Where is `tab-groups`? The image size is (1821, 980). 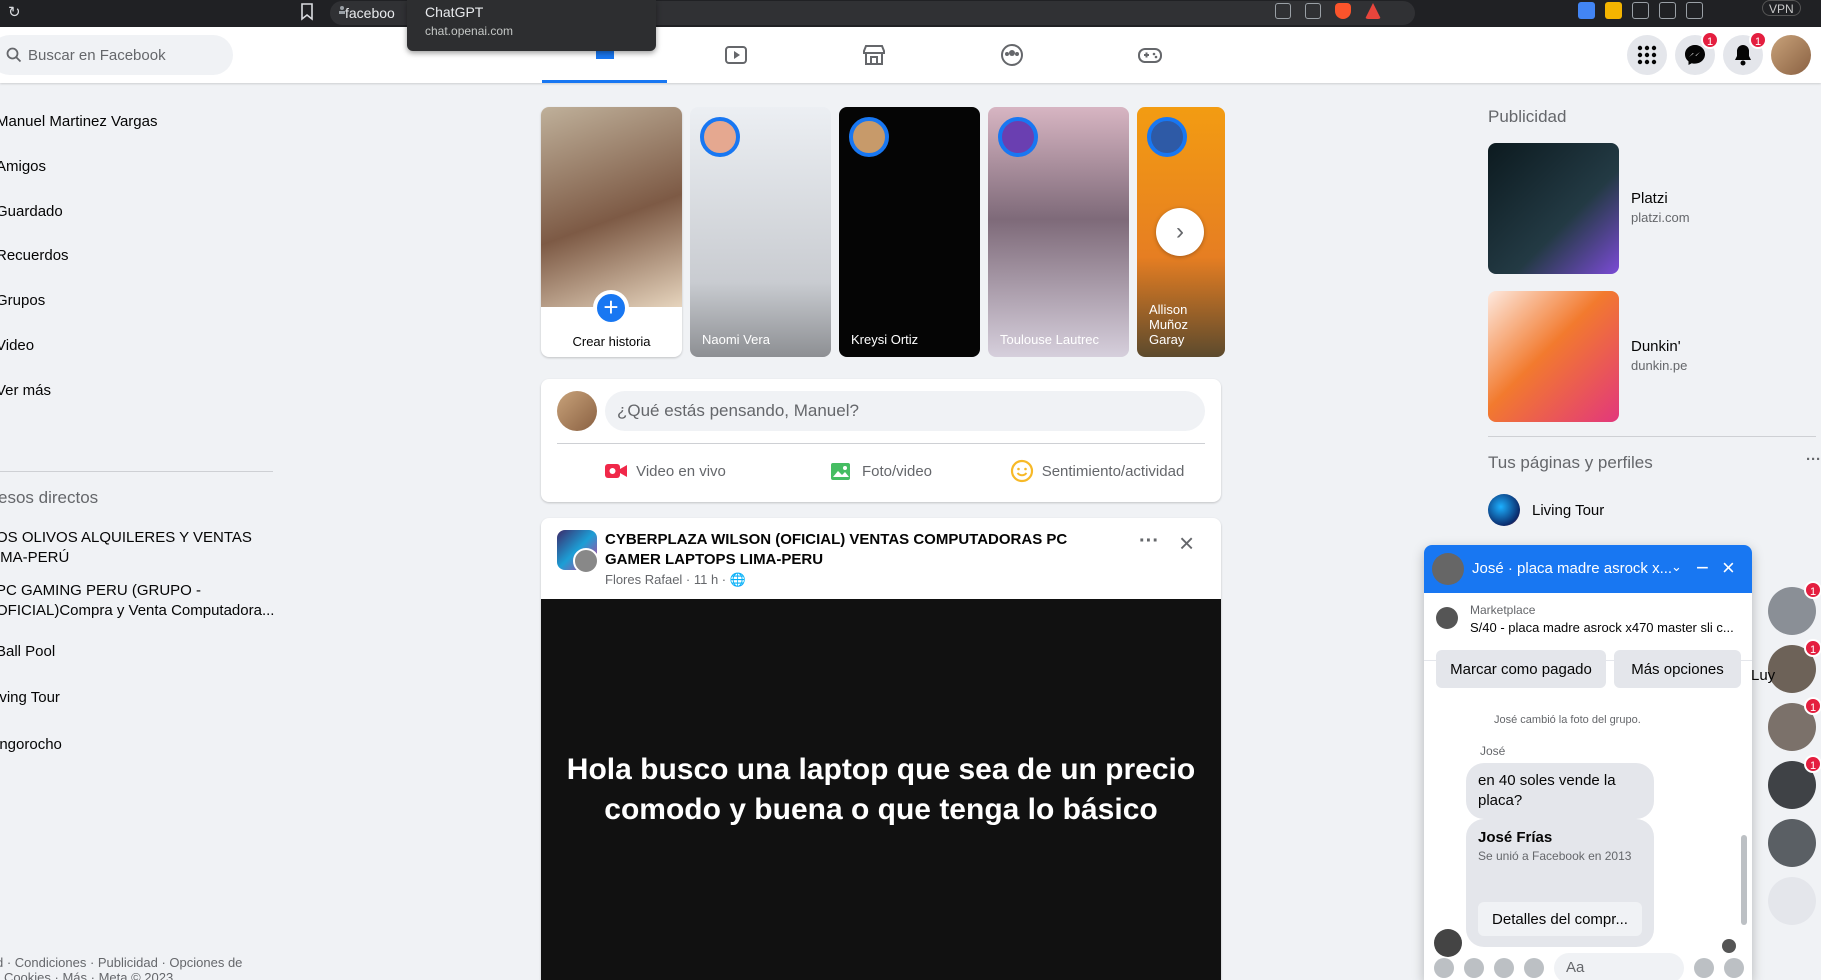 tab-groups is located at coordinates (1012, 55).